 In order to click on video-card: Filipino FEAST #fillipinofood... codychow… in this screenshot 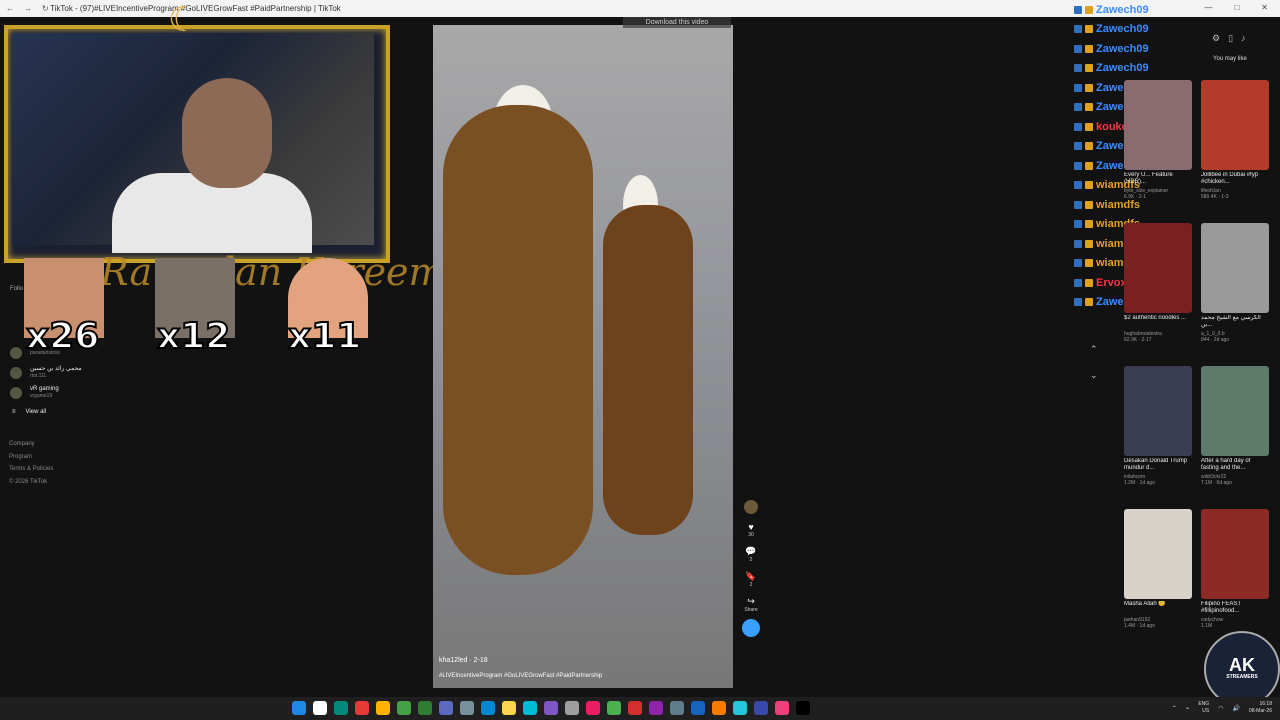, I will do `click(1235, 569)`.